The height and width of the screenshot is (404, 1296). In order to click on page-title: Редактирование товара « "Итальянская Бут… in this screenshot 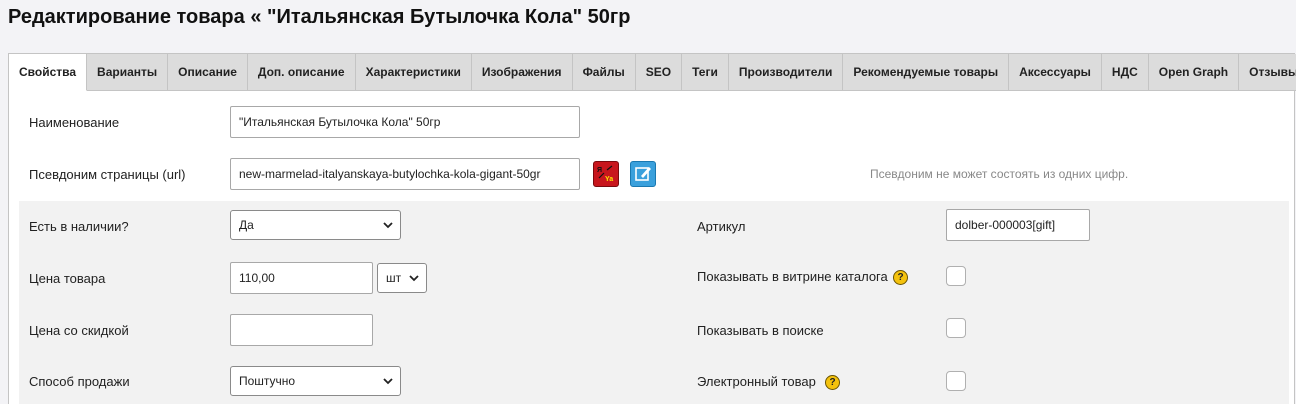, I will do `click(319, 17)`.